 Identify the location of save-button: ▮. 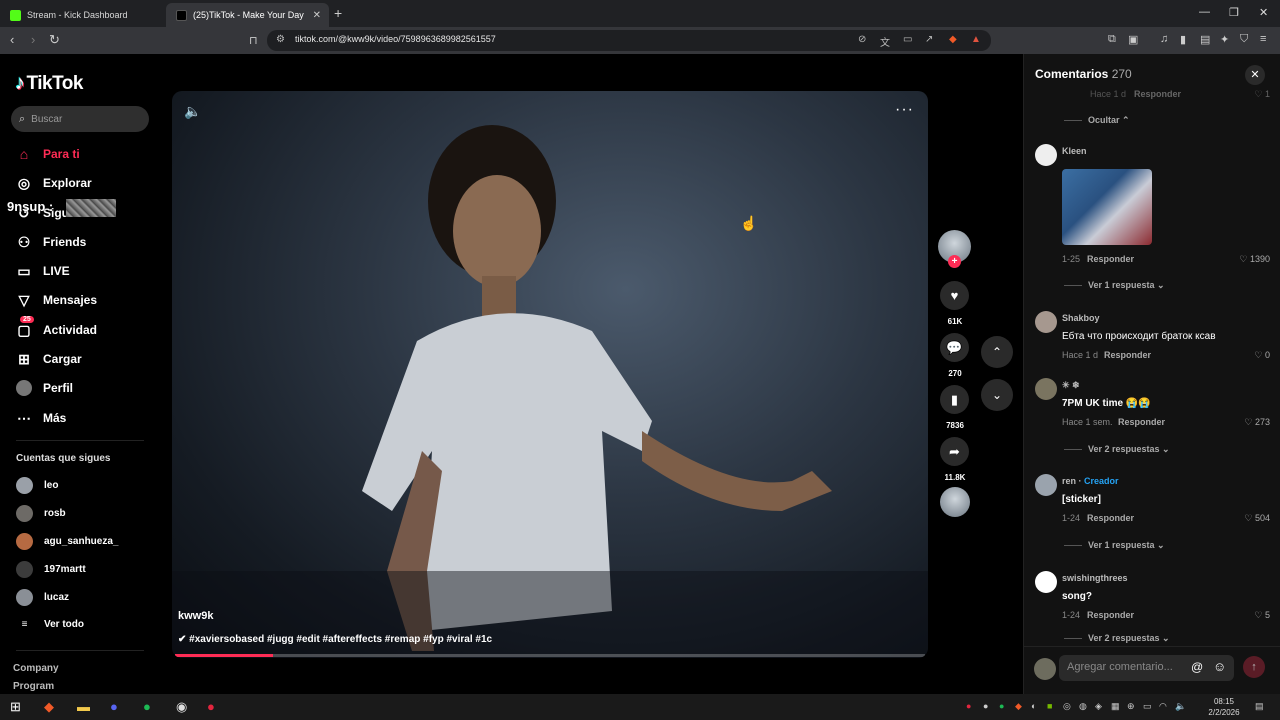
(954, 399).